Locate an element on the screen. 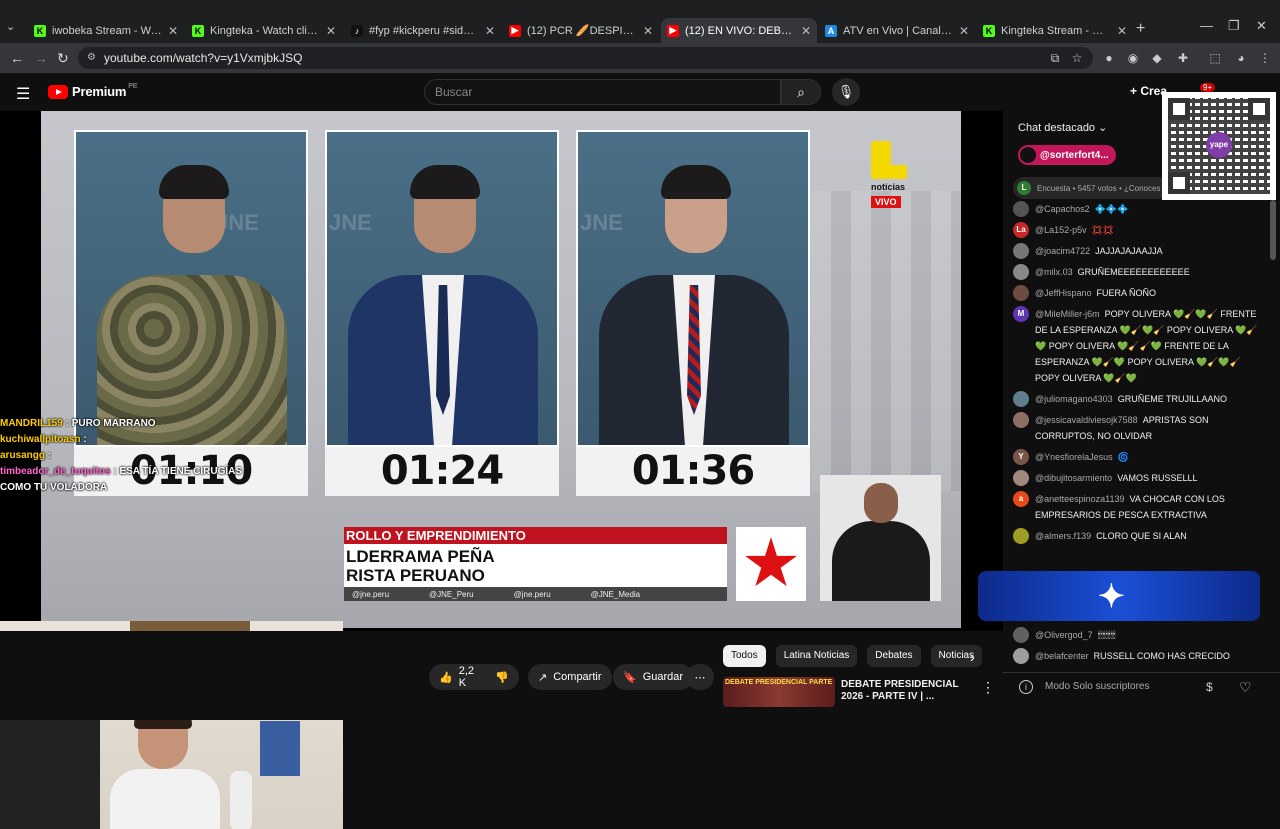 This screenshot has height=829, width=1280. chat-message: @joacim4722 JAJJAJAJAAJJA is located at coordinates (1140, 251).